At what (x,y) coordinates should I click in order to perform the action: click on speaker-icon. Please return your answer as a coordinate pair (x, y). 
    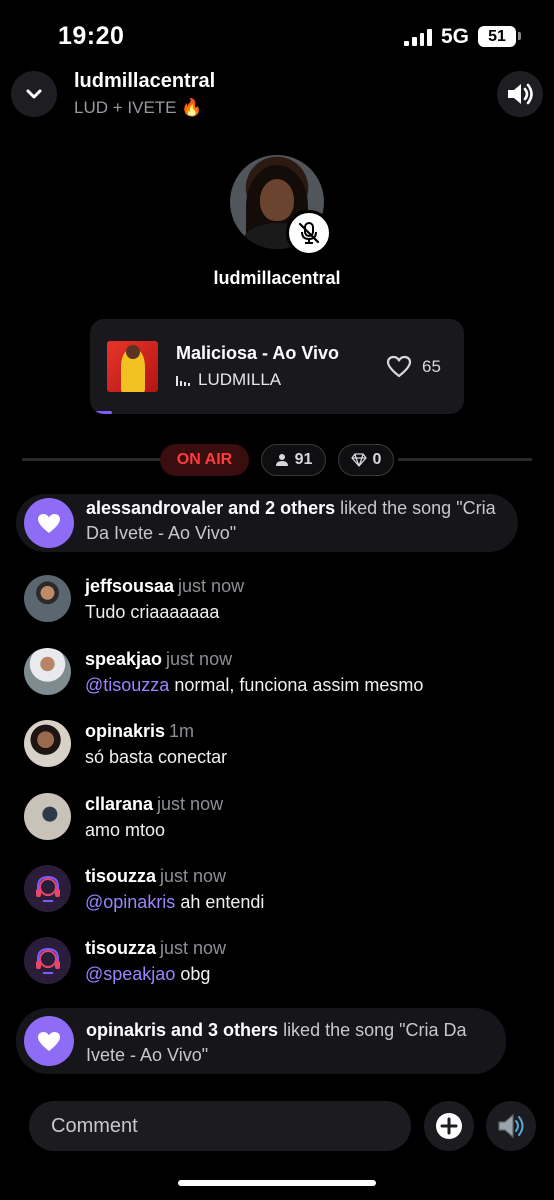
    Looking at the image, I should click on (511, 1126).